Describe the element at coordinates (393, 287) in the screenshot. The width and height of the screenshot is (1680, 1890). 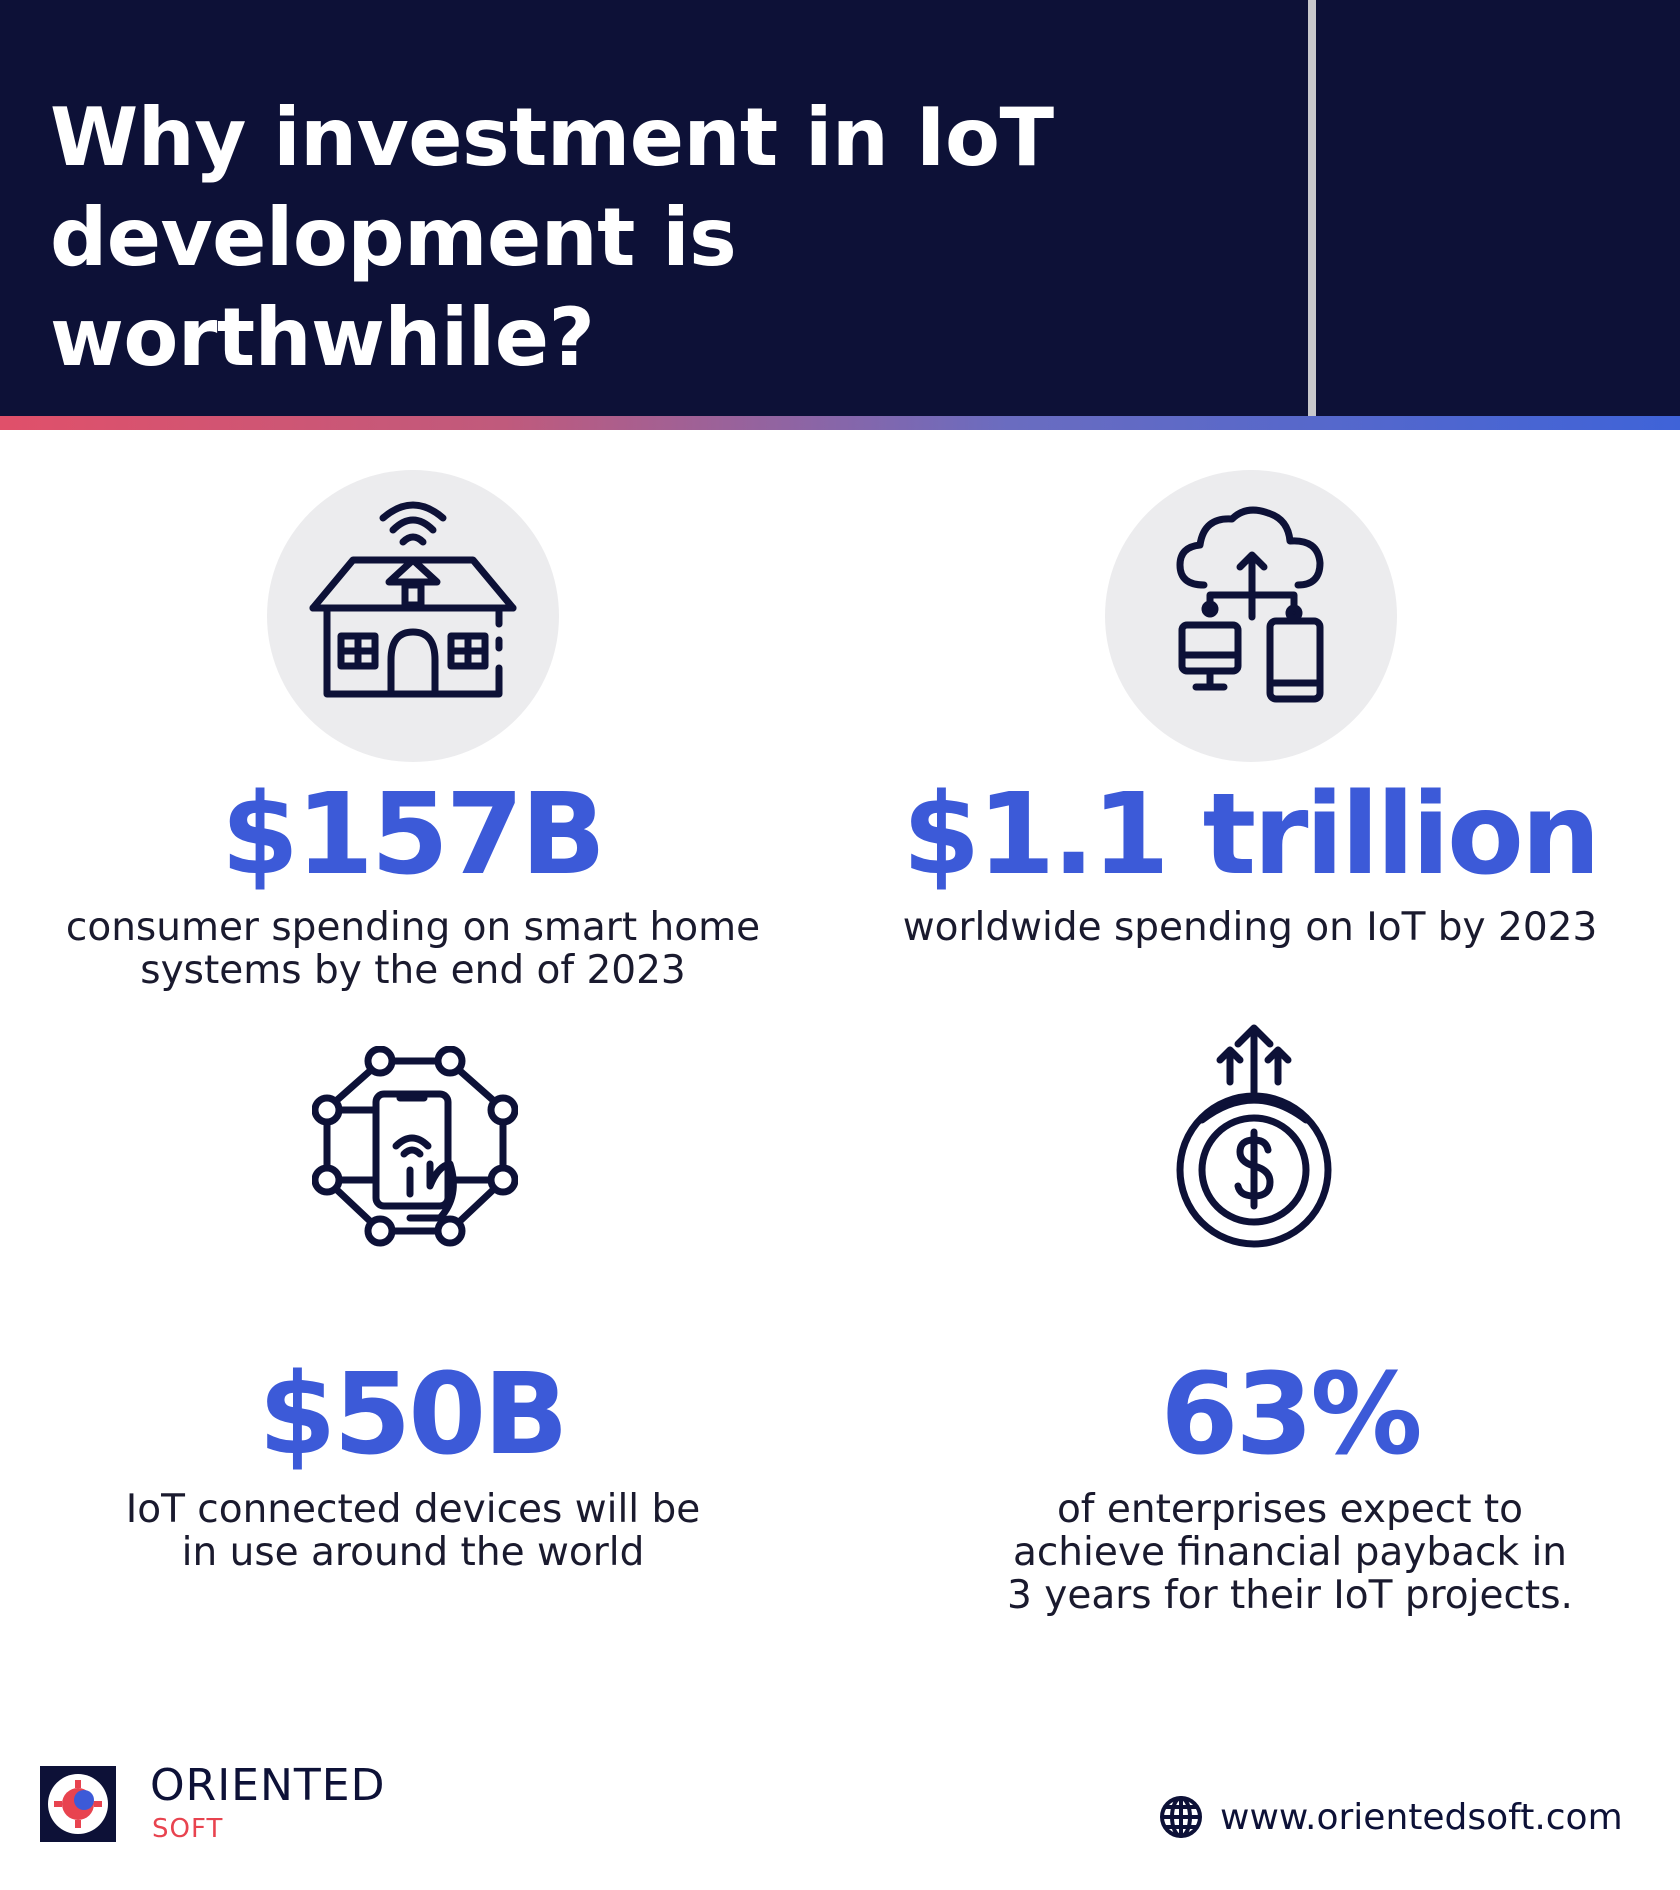
I see `title-line-2: development is worthwhile?` at that location.